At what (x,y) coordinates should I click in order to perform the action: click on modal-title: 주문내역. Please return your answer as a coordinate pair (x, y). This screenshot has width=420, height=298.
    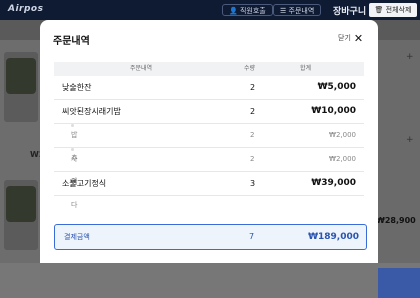
    Looking at the image, I should click on (71, 41).